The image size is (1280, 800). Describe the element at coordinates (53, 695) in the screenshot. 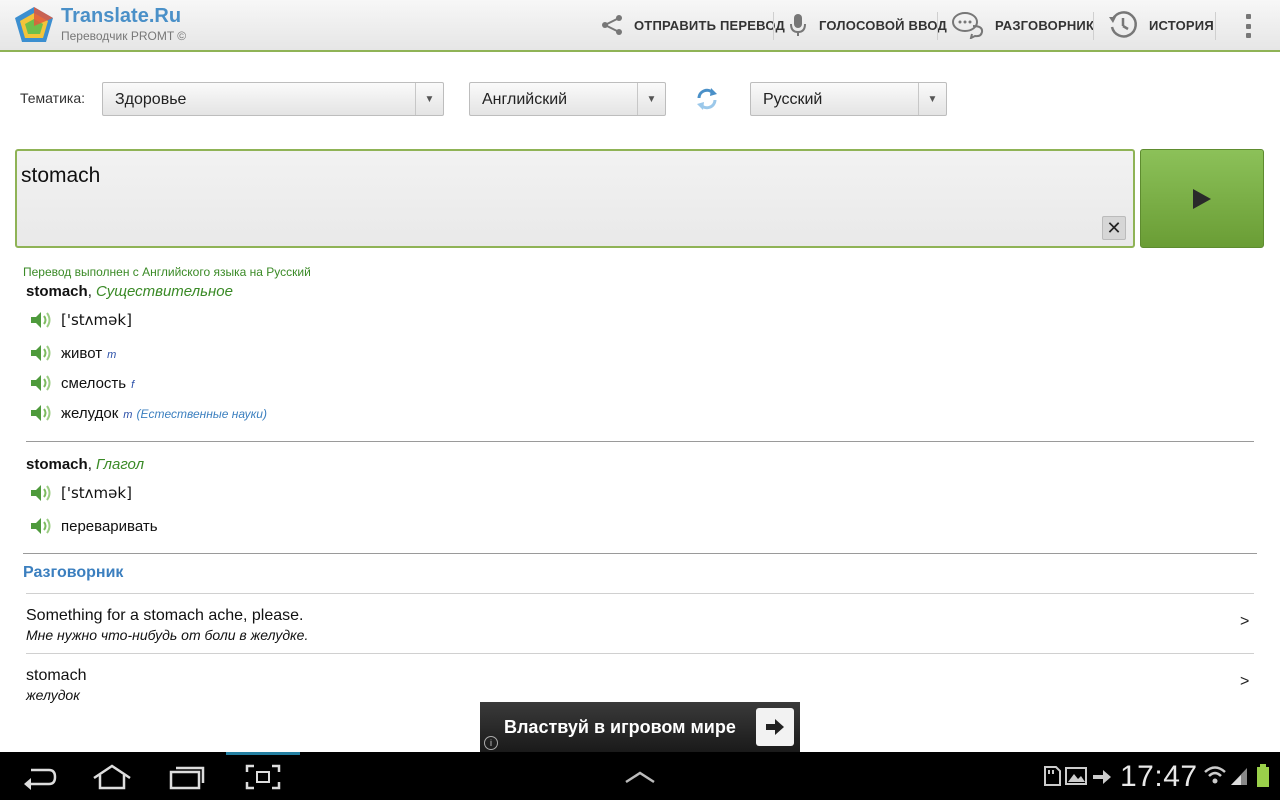

I see `phrase-russian: желудок` at that location.